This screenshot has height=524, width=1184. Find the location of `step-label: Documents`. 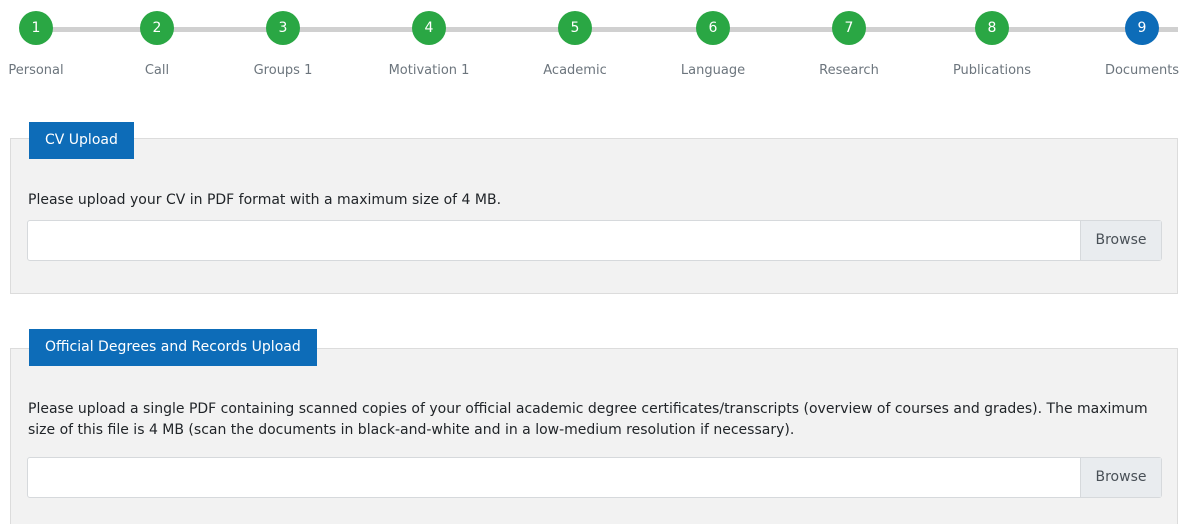

step-label: Documents is located at coordinates (1142, 70).